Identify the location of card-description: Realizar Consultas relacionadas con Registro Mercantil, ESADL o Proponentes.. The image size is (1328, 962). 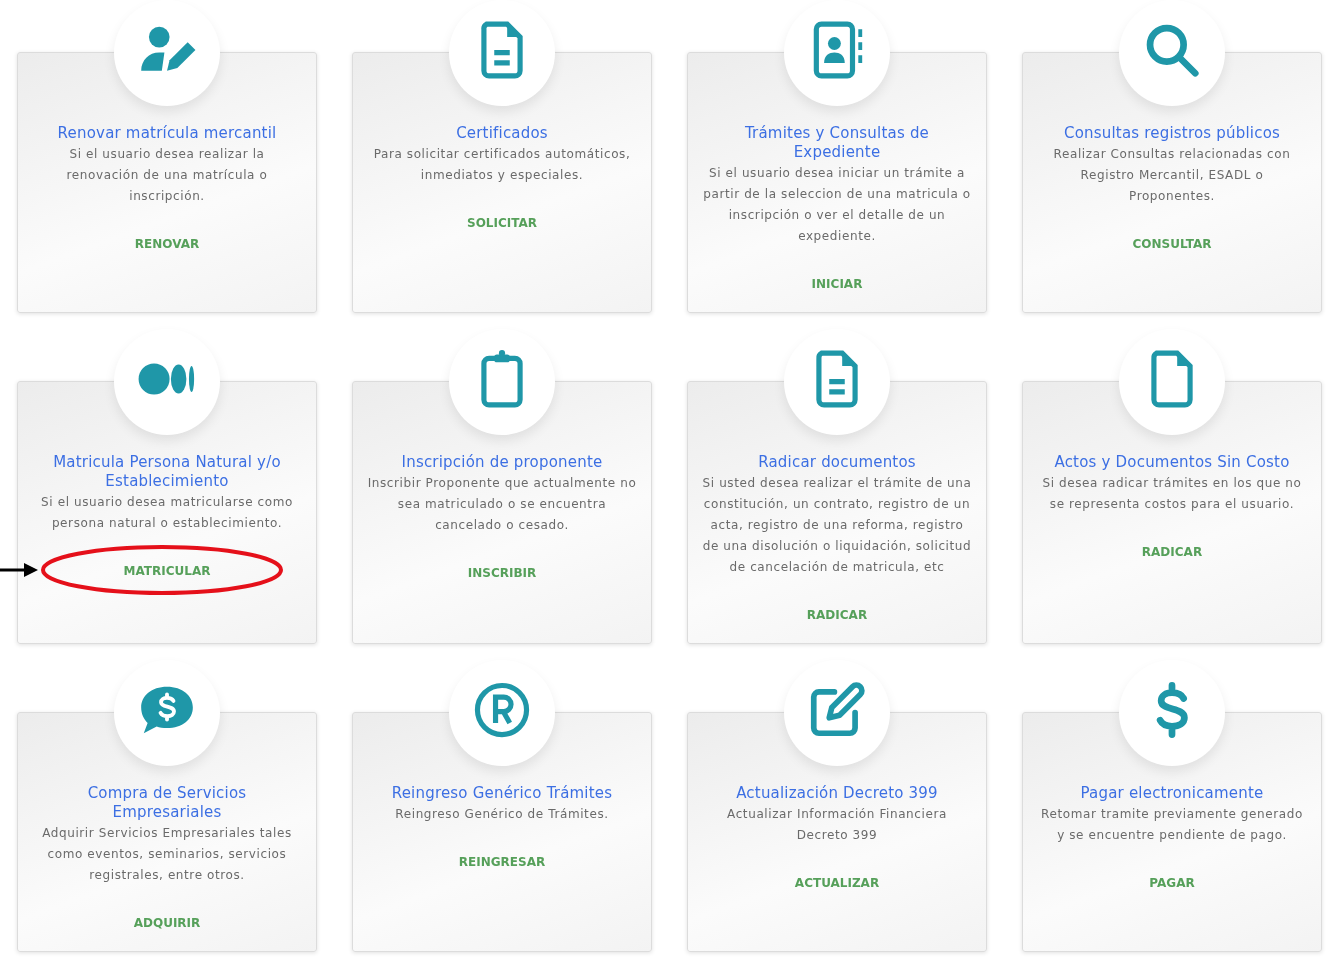
(1172, 175).